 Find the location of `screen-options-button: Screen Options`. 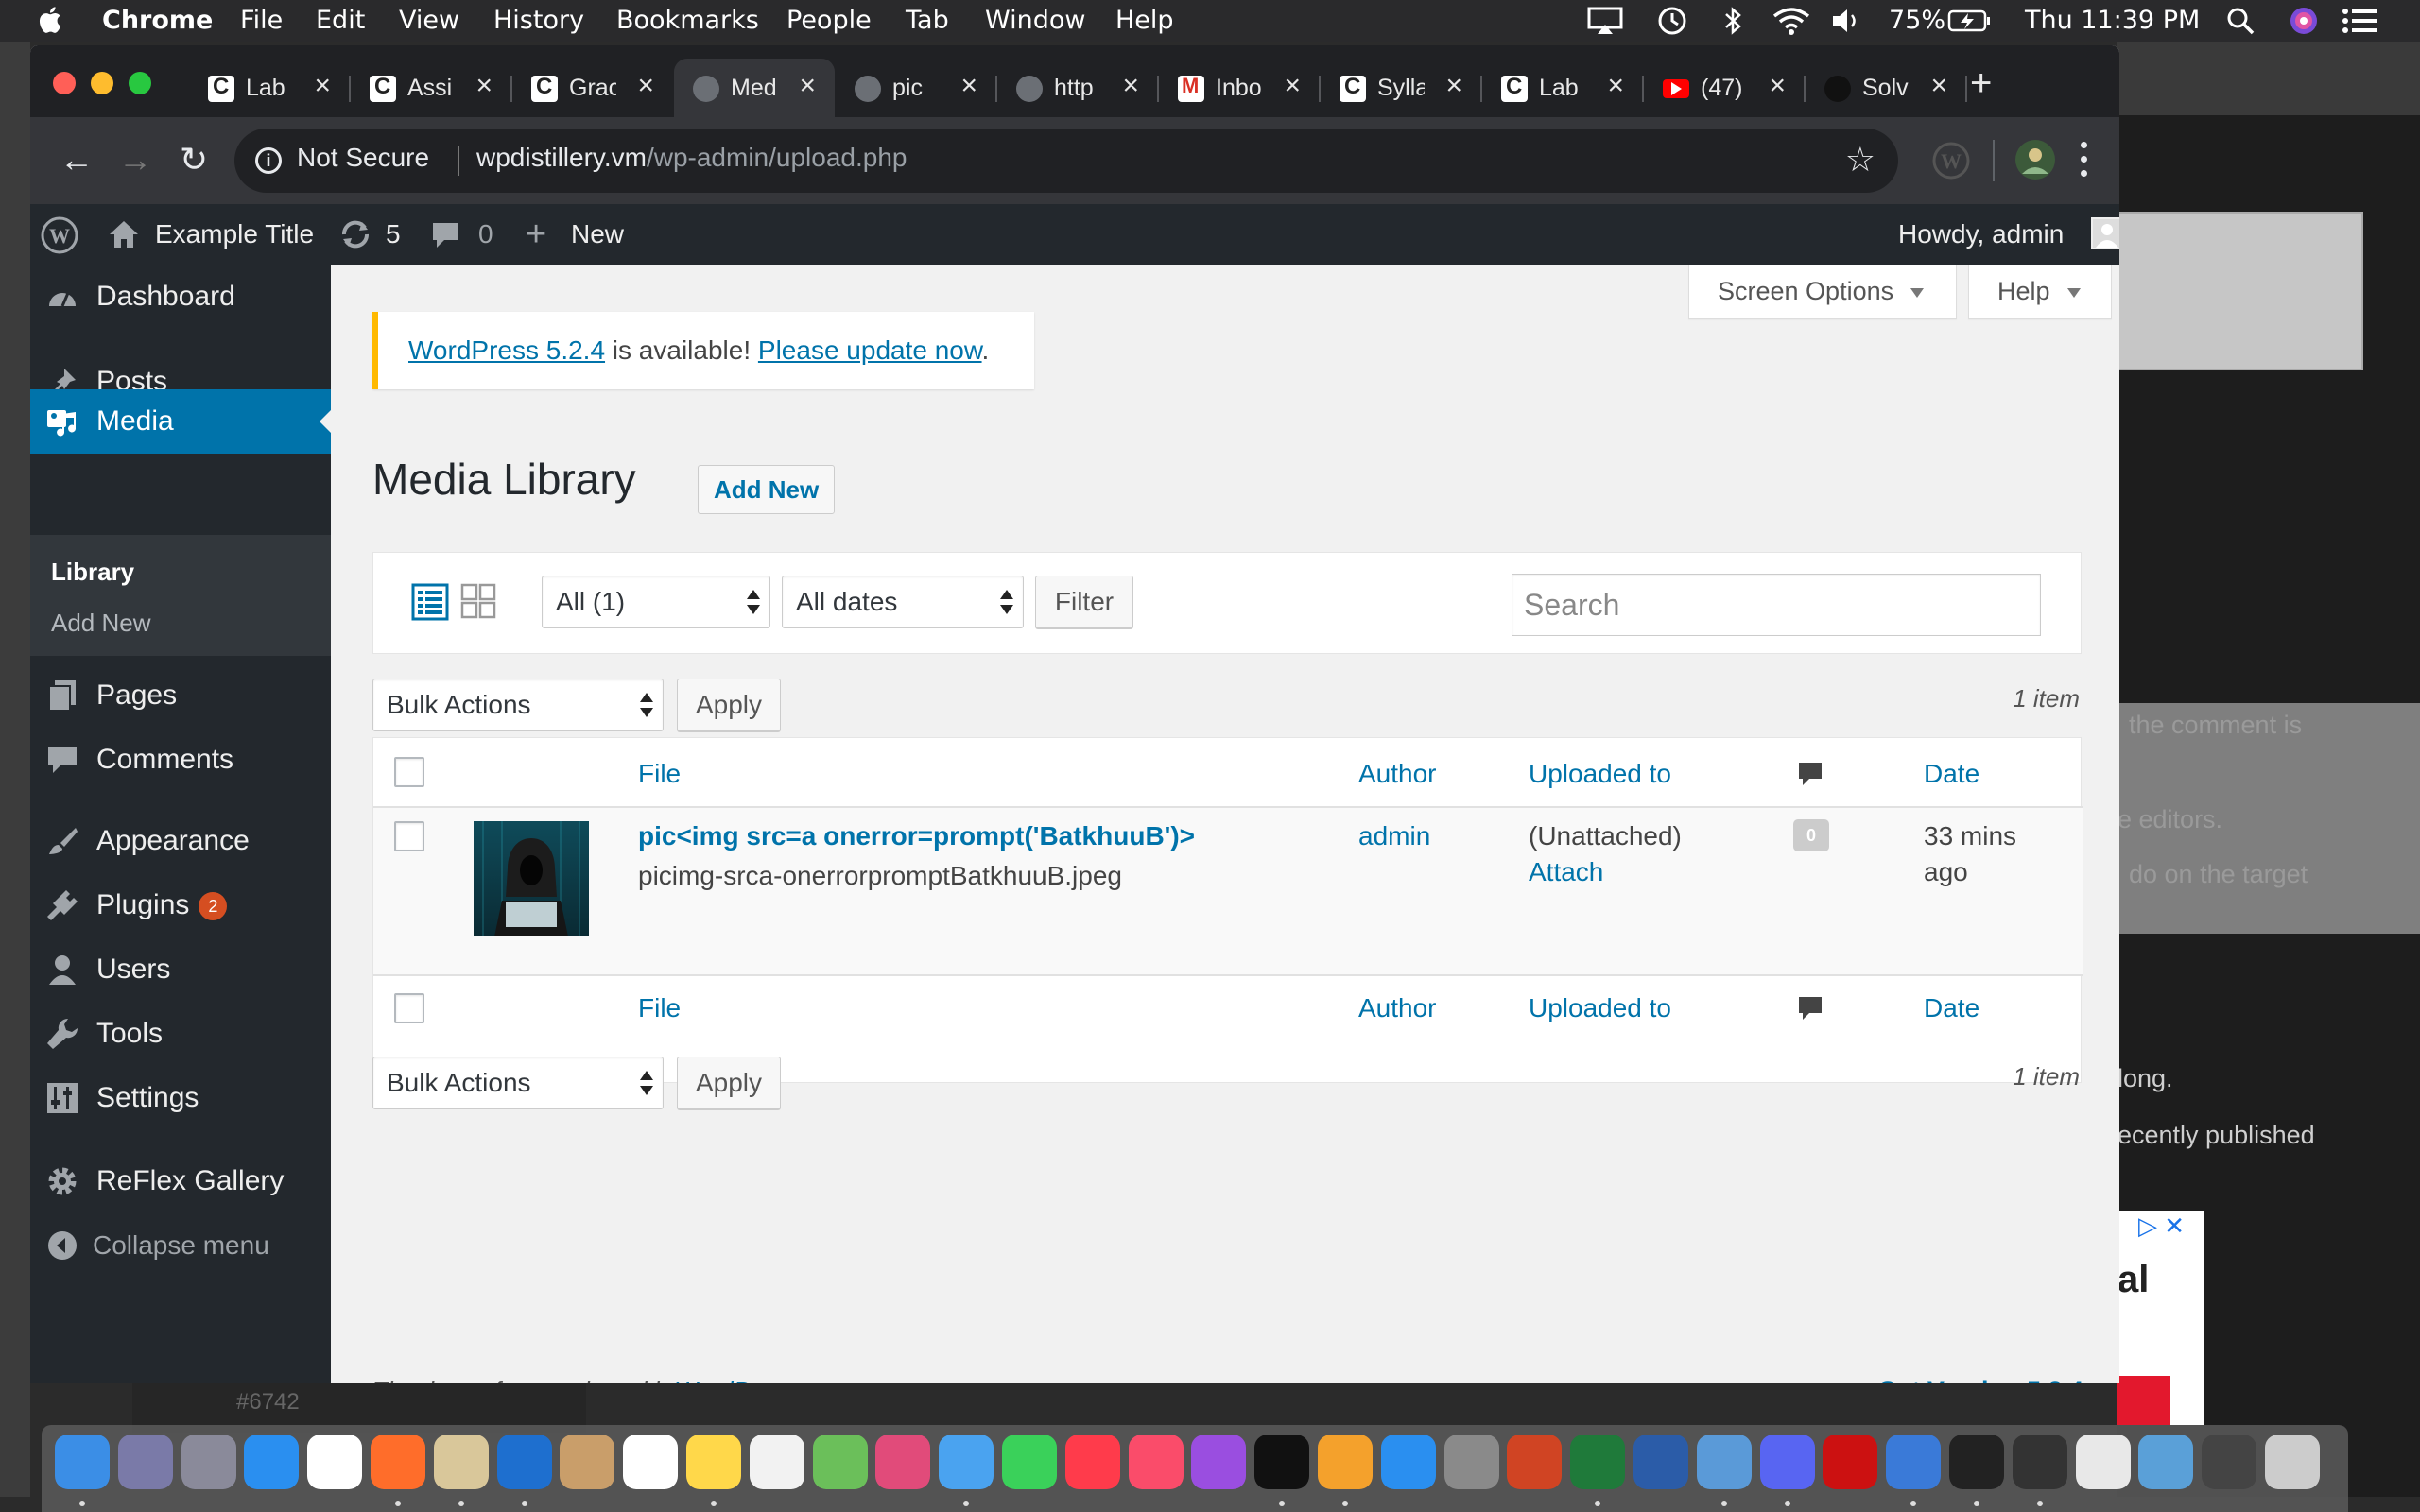

screen-options-button: Screen Options is located at coordinates (1822, 292).